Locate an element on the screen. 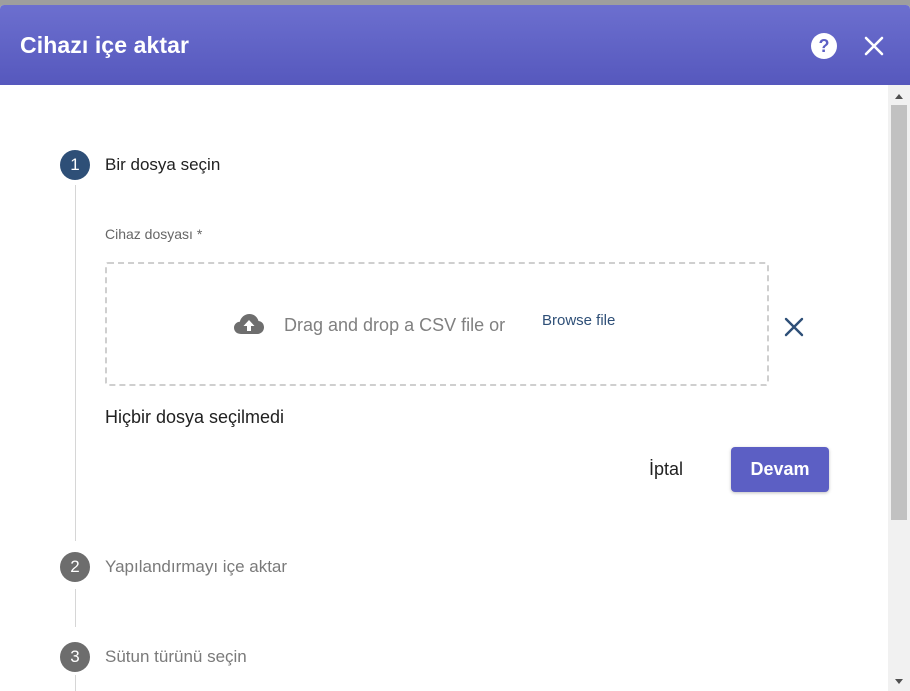 This screenshot has height=691, width=910. no-file-selected-text: Hiçbir dosya seçilmedi is located at coordinates (195, 417).